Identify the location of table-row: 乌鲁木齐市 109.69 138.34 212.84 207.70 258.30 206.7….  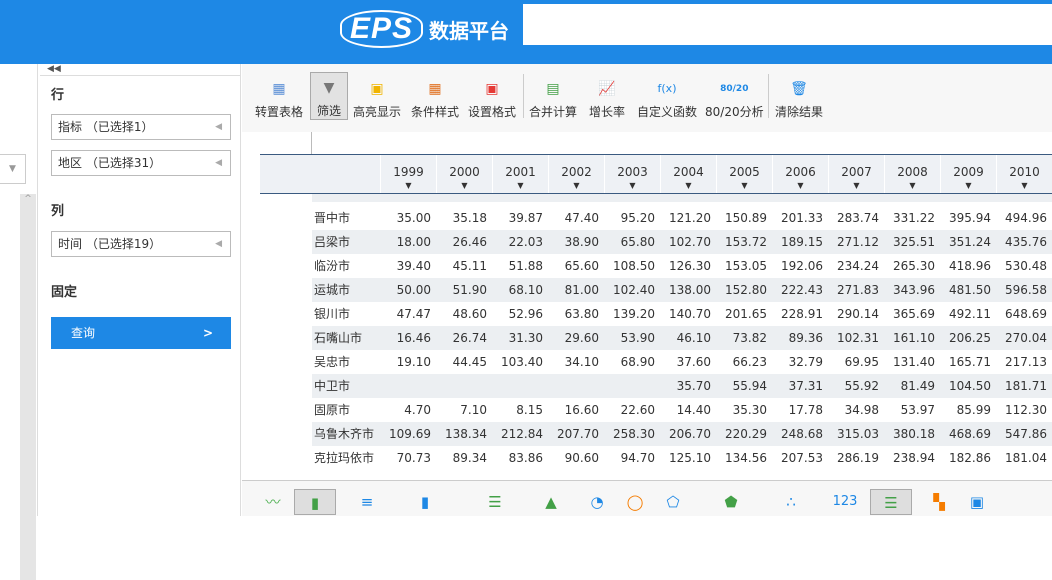
(682, 434).